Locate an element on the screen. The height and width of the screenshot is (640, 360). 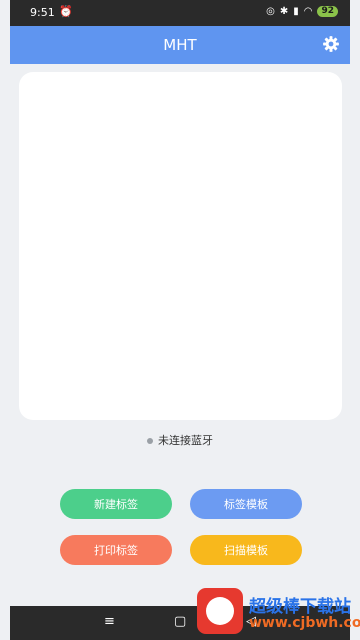
app-title: MHT is located at coordinates (180, 45).